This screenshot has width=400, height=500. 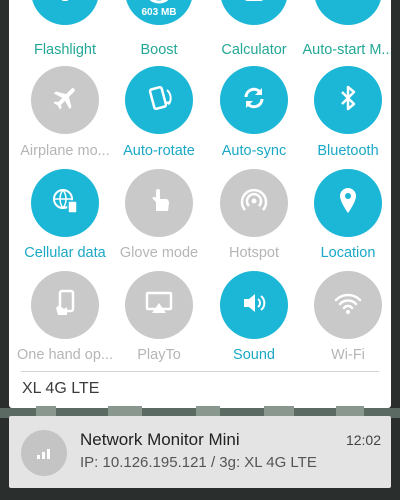 I want to click on cellular-data-toggle, so click(x=65, y=203).